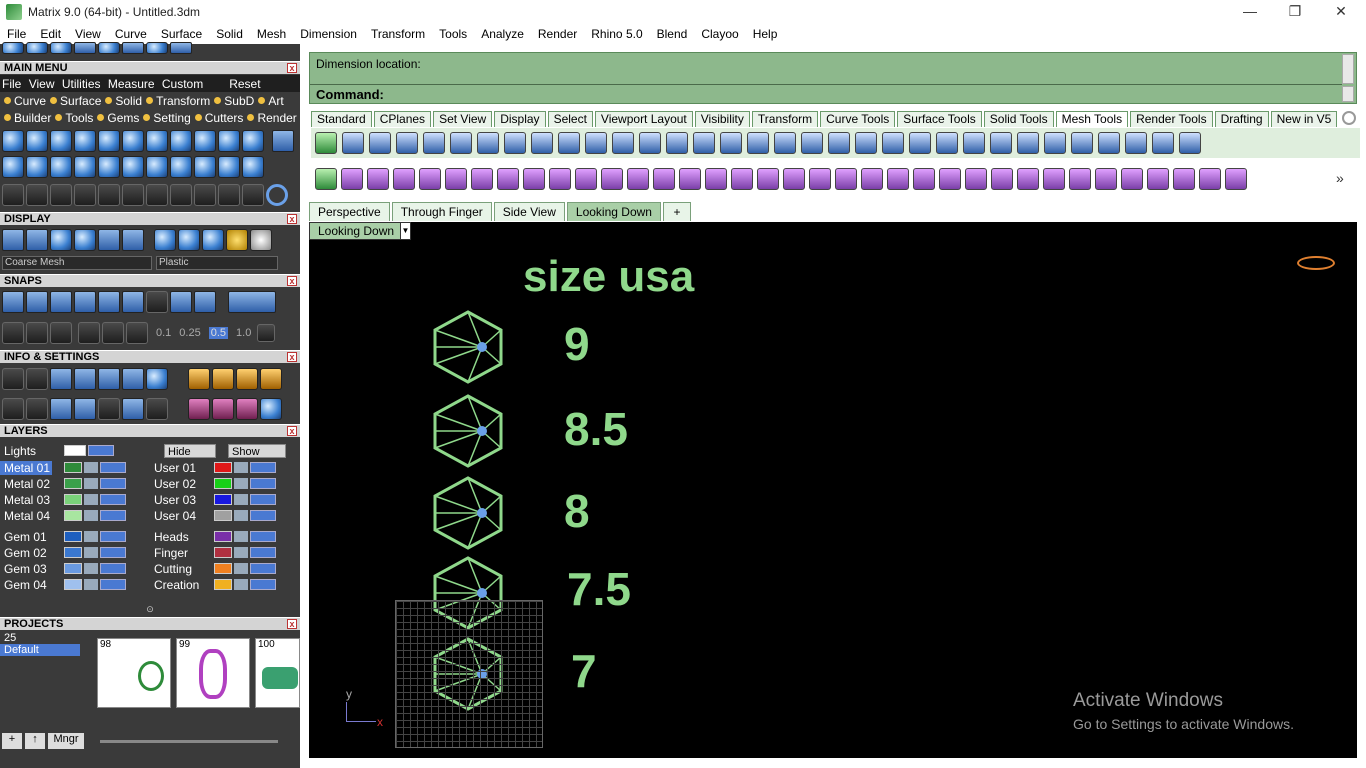  What do you see at coordinates (1348, 94) in the screenshot?
I see `command-scrollbar` at bounding box center [1348, 94].